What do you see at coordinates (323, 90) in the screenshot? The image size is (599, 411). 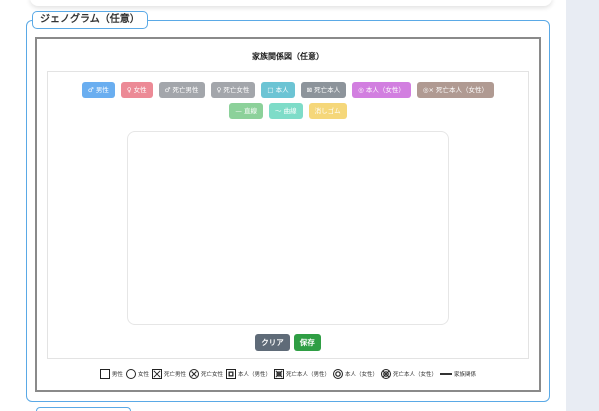 I see `palette-deceased-self-button: ⊠ 死亡本人` at bounding box center [323, 90].